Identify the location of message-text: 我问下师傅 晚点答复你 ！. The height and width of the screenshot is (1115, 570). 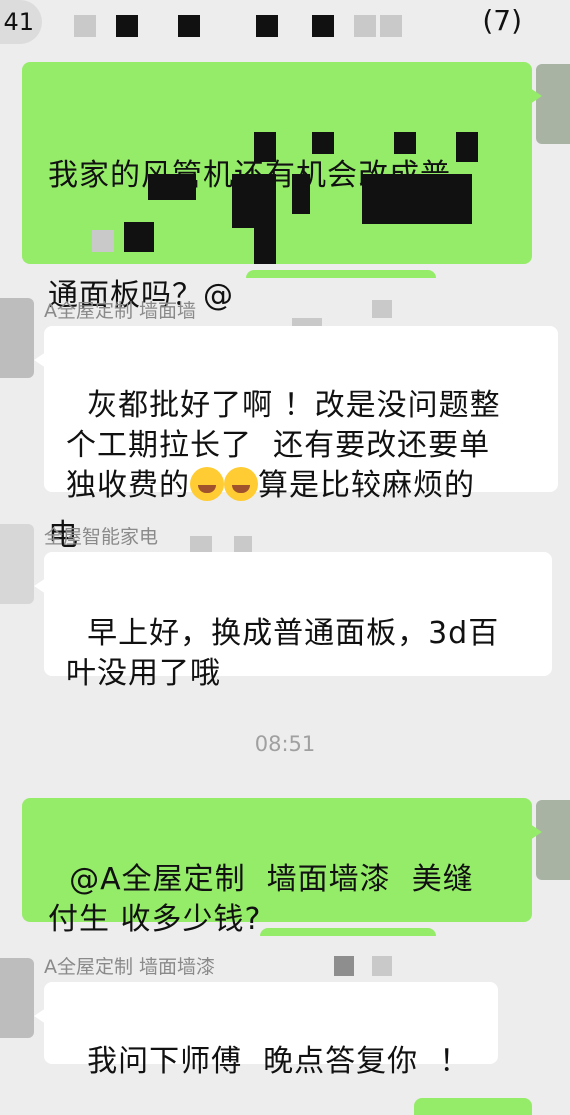
(279, 1061).